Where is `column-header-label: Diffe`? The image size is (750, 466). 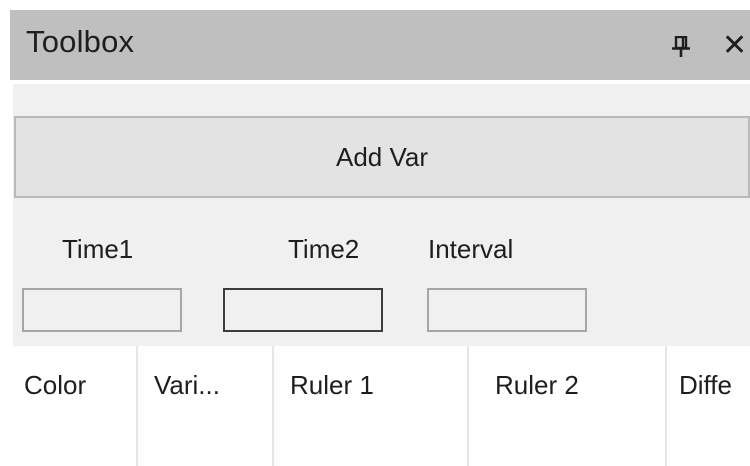 column-header-label: Diffe is located at coordinates (705, 385).